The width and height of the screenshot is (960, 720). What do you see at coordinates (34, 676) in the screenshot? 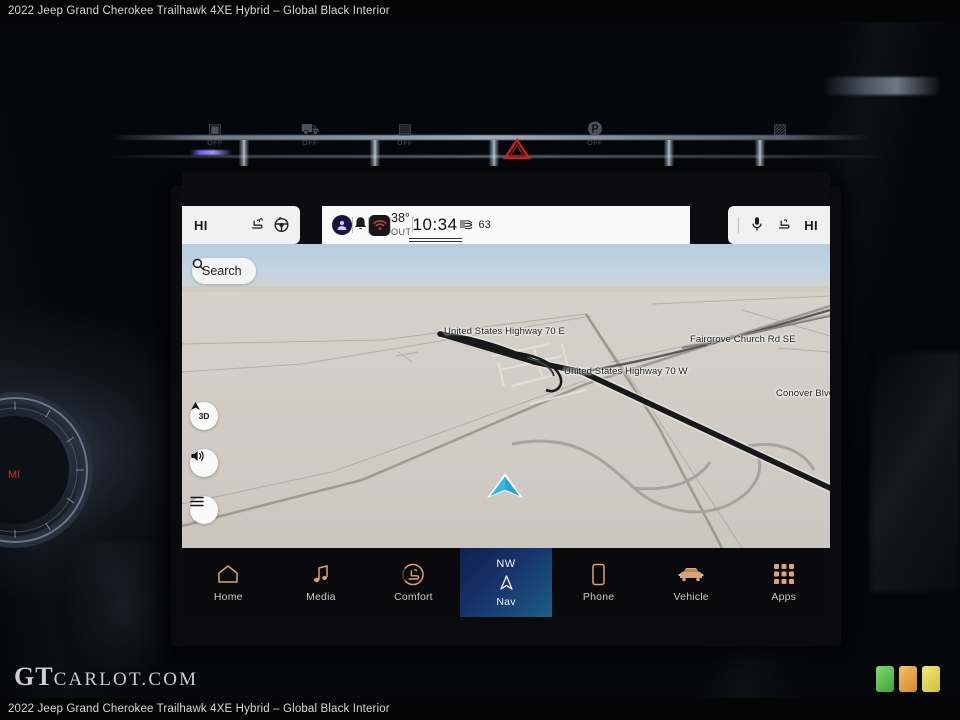
I see `watermark-bold: GT` at bounding box center [34, 676].